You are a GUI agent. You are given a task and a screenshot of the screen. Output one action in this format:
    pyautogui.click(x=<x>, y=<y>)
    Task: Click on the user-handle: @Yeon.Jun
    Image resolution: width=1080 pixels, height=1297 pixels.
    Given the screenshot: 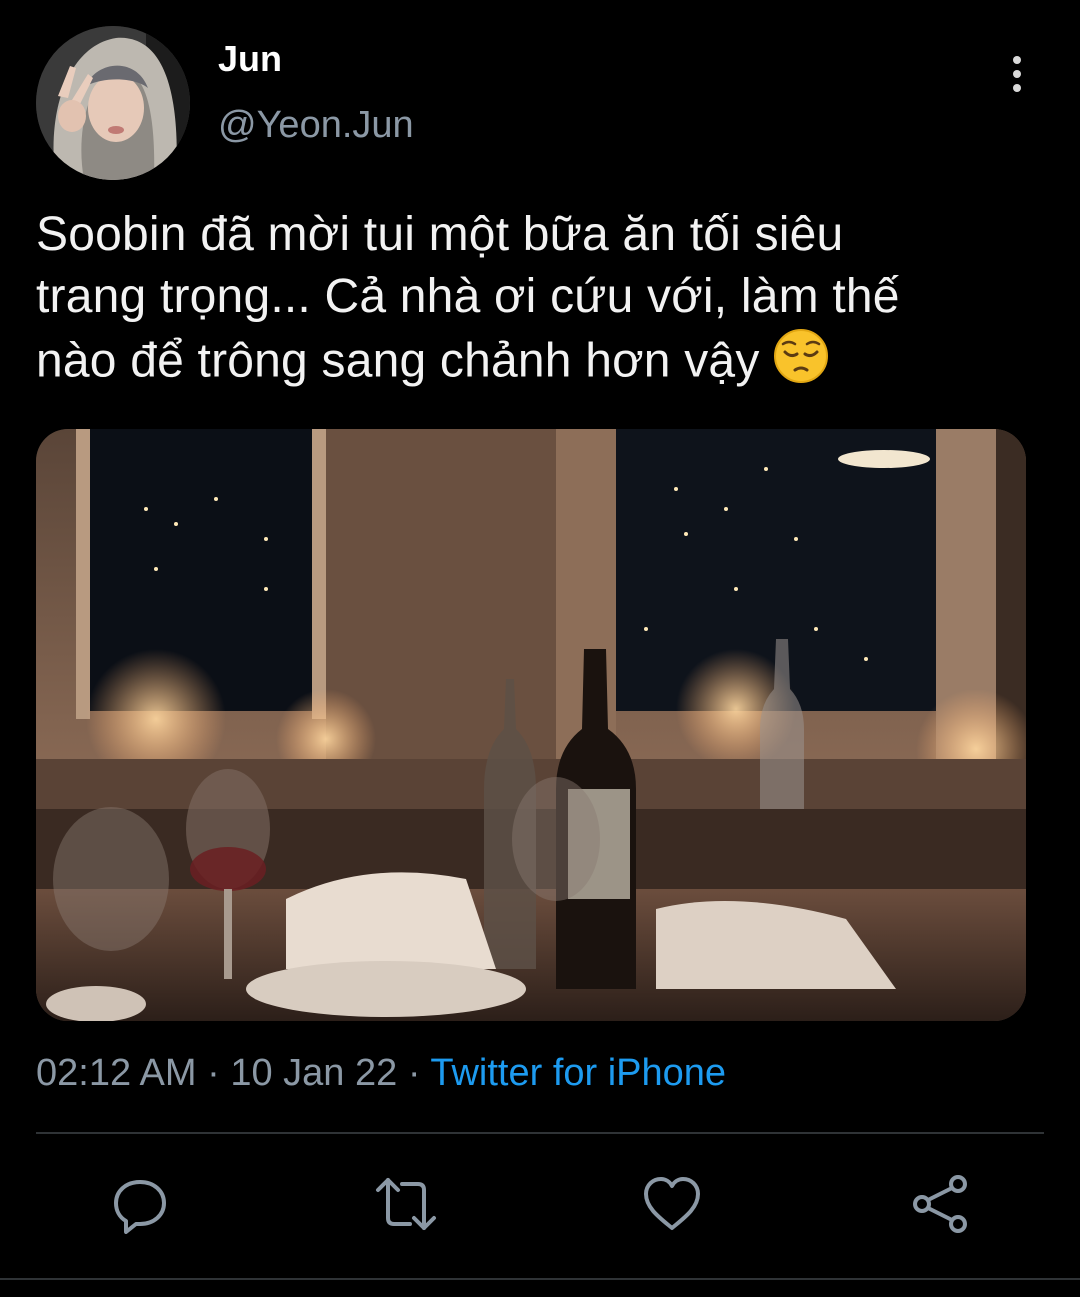 What is the action you would take?
    pyautogui.click(x=316, y=125)
    